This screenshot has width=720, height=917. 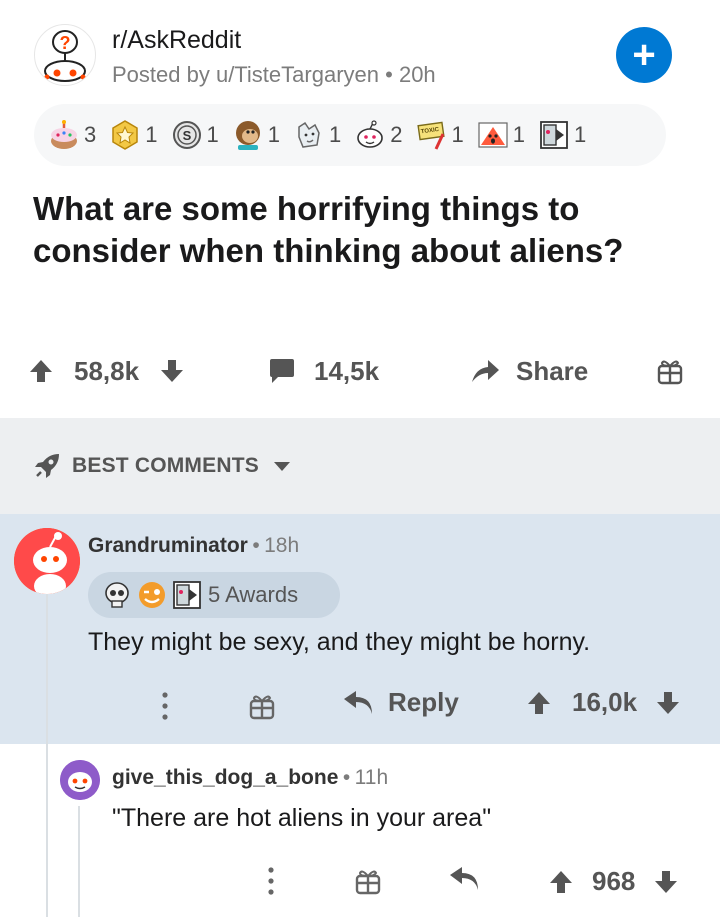 I want to click on reply-label: Reply, so click(x=423, y=702).